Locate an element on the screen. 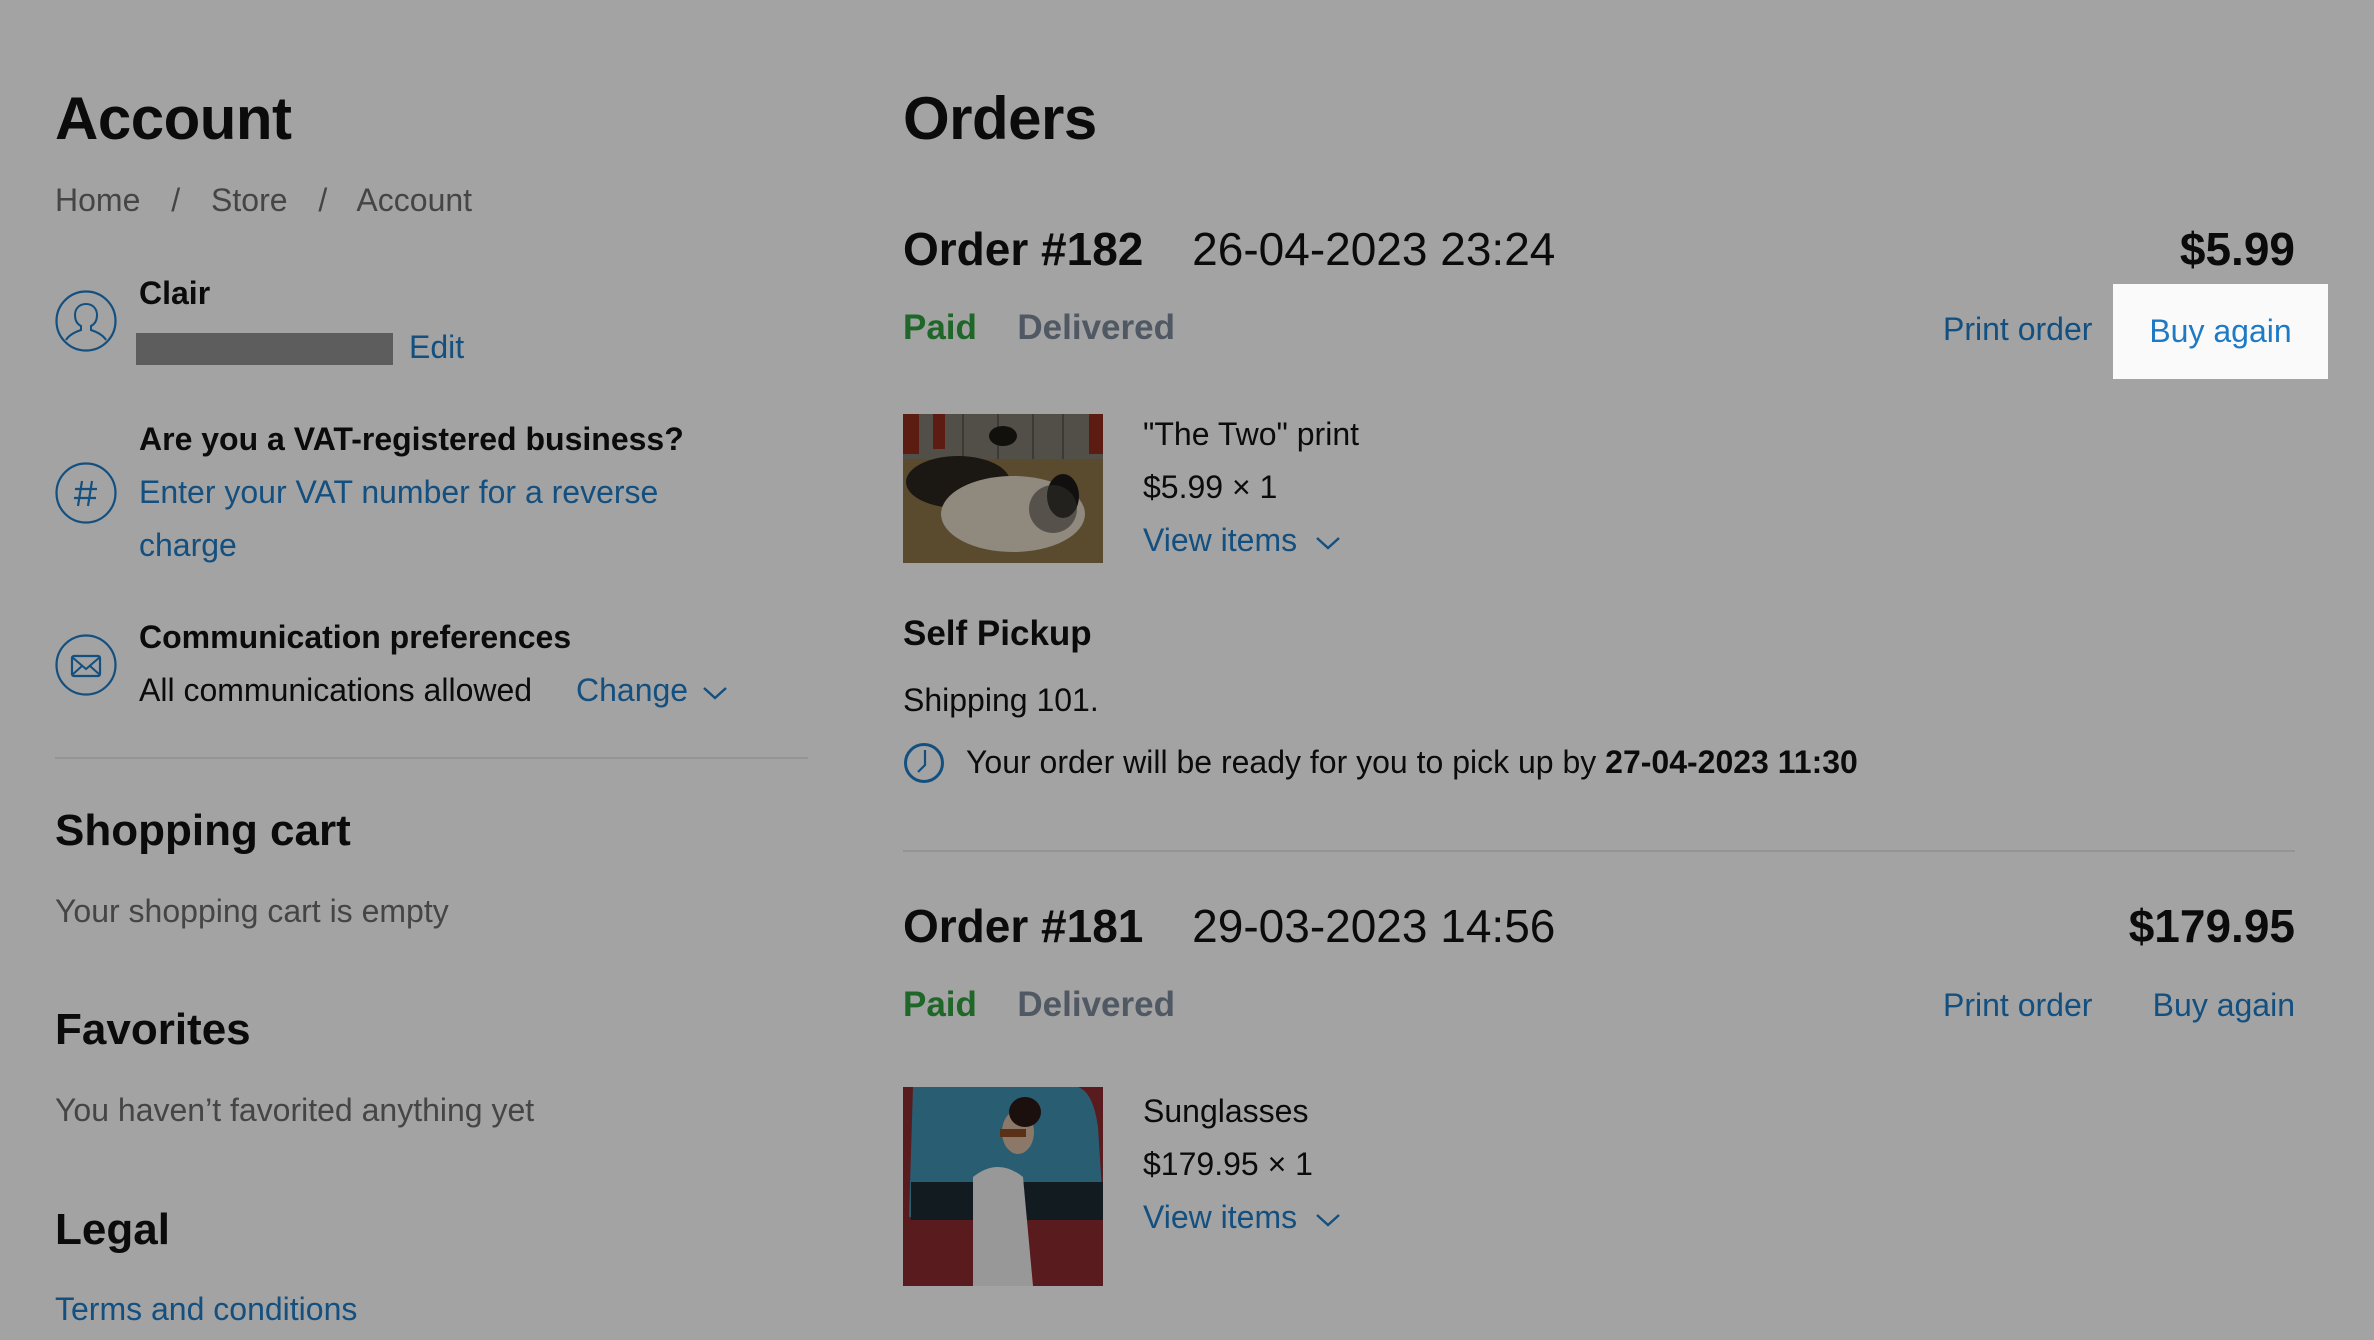 This screenshot has width=2374, height=1340. sheep-photo is located at coordinates (1003, 488).